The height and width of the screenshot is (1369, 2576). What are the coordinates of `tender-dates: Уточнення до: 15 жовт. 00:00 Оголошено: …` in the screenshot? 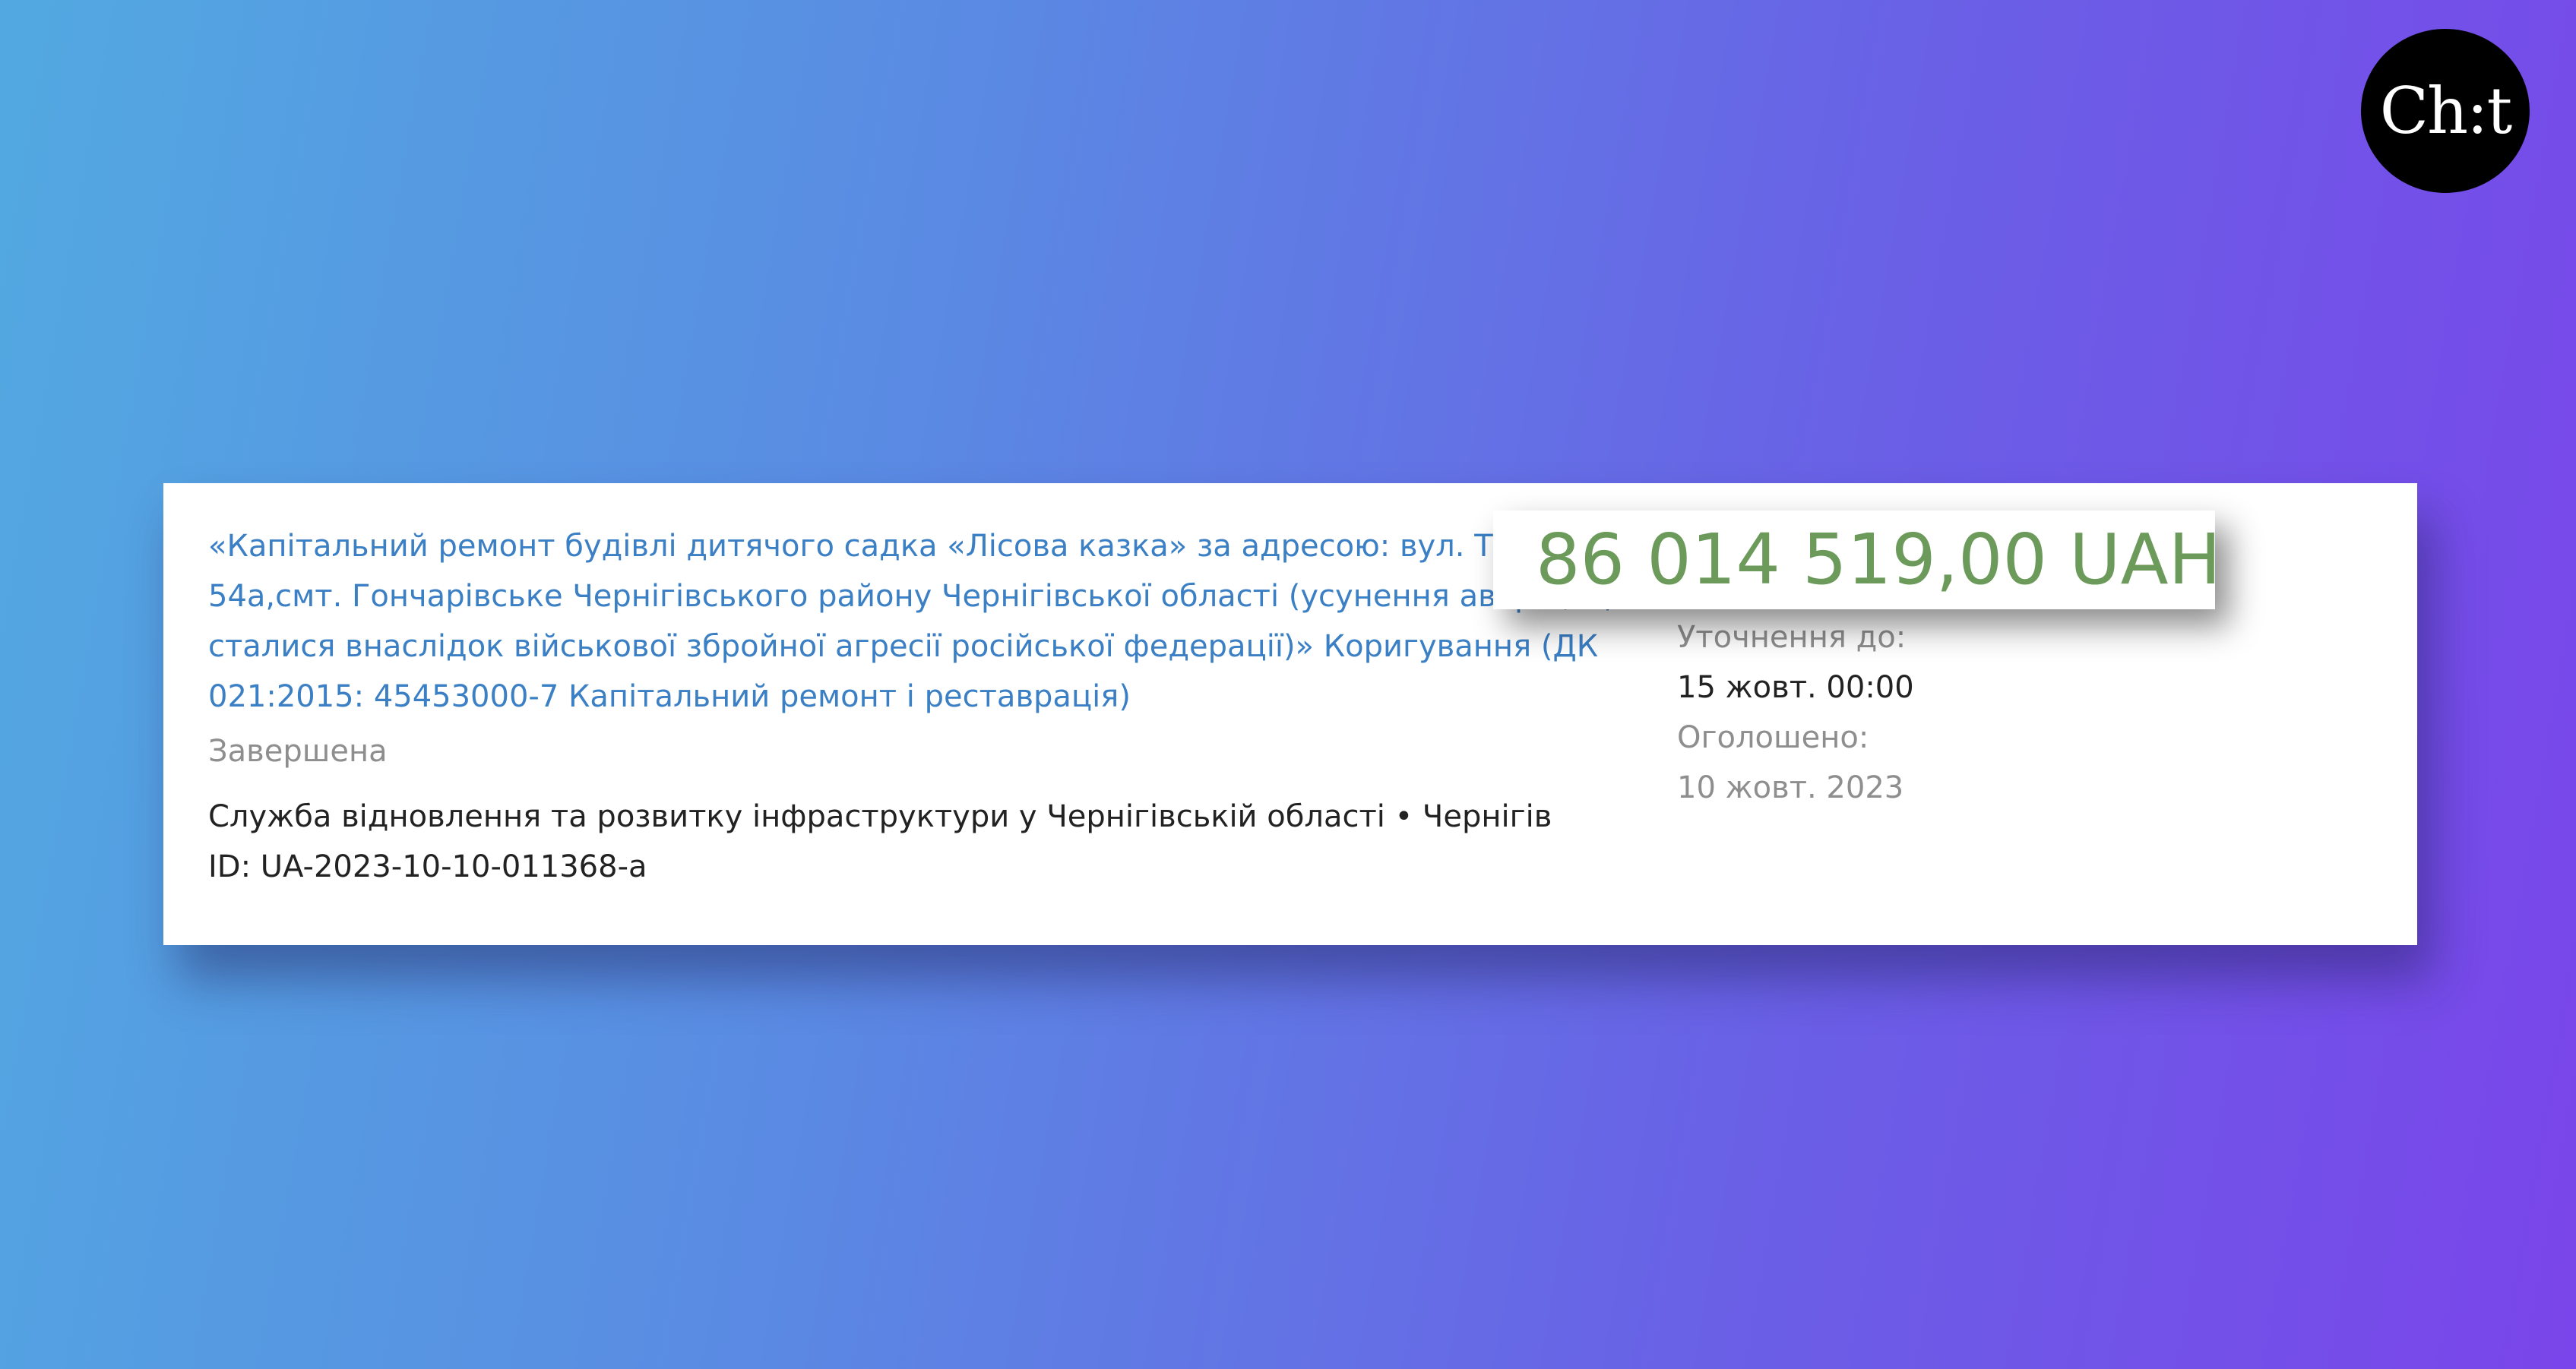 It's located at (1981, 713).